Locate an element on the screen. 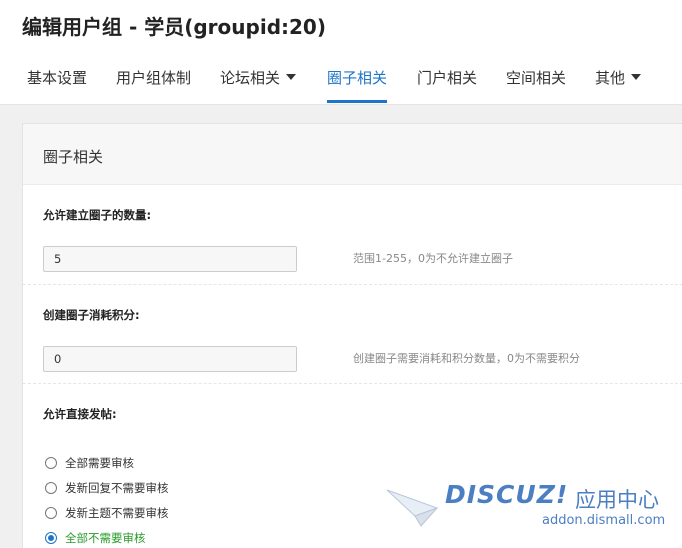 Image resolution: width=682 pixels, height=548 pixels. tab-basic-settings: 基本设置 is located at coordinates (57, 83).